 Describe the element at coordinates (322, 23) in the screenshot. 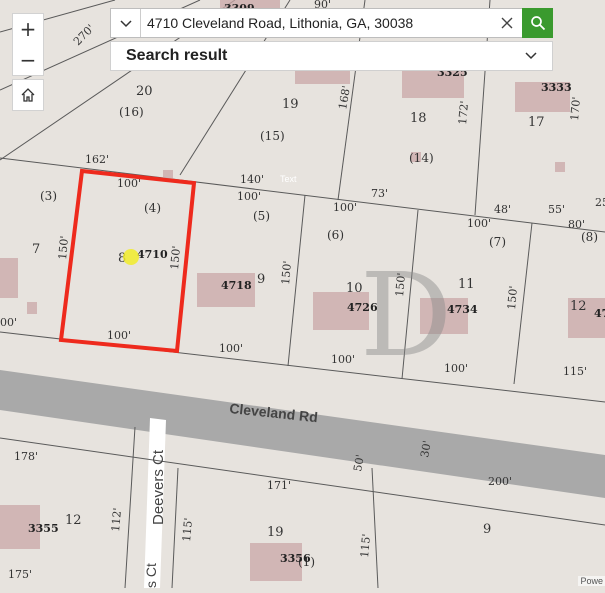

I see `search-input` at that location.